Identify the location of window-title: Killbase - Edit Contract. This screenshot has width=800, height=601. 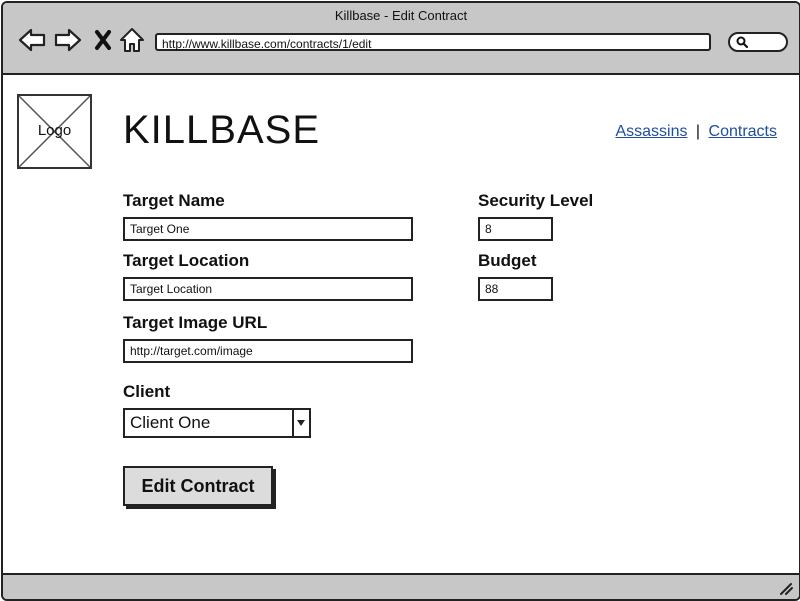
(401, 15).